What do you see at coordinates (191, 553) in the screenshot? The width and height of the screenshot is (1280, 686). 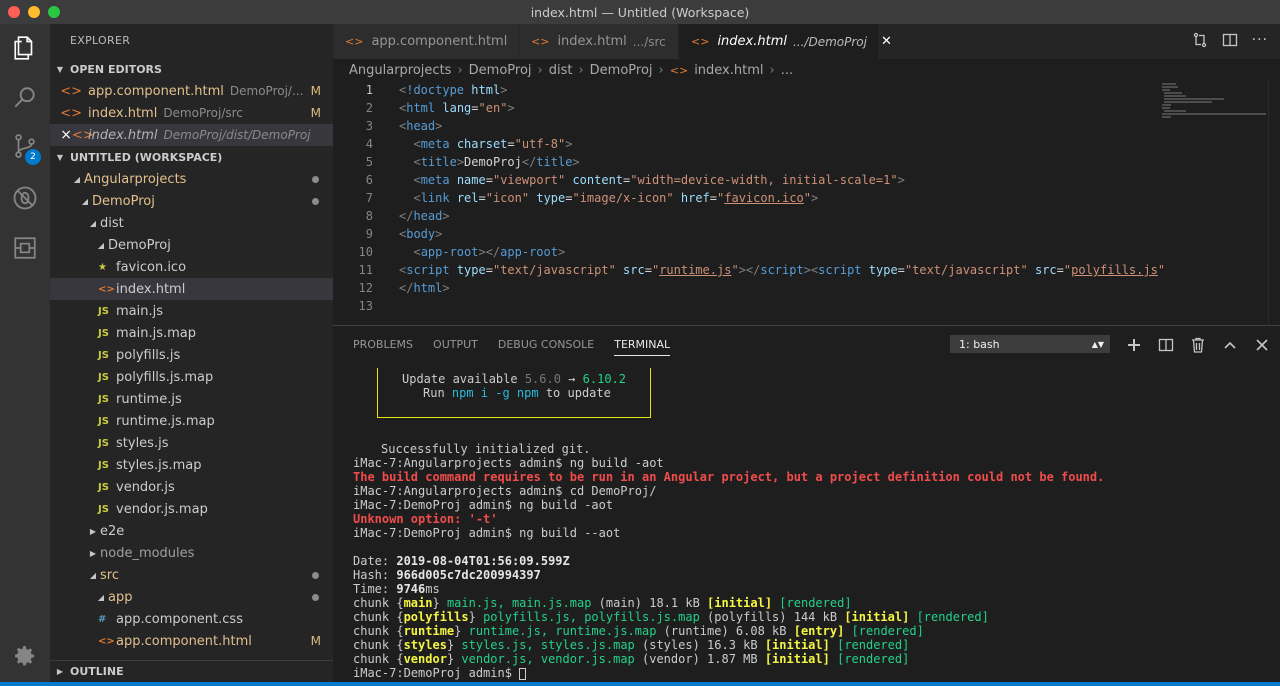 I see `folder-node-modules: ▶ node_modules` at bounding box center [191, 553].